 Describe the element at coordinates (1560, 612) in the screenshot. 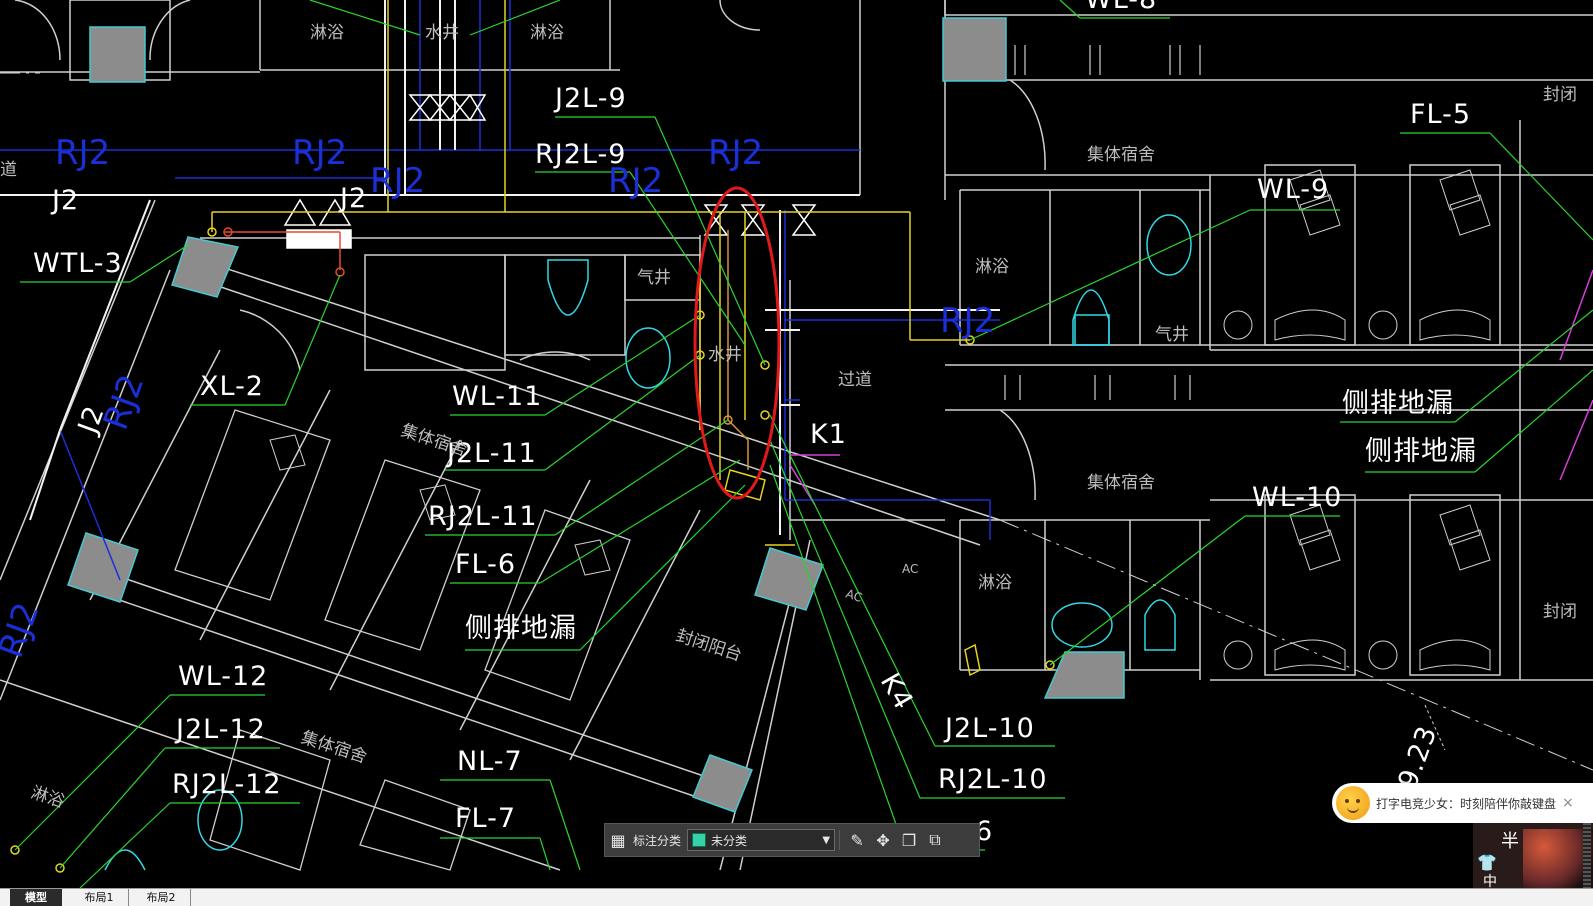

I see `room-enclosed-2: 封闭` at that location.